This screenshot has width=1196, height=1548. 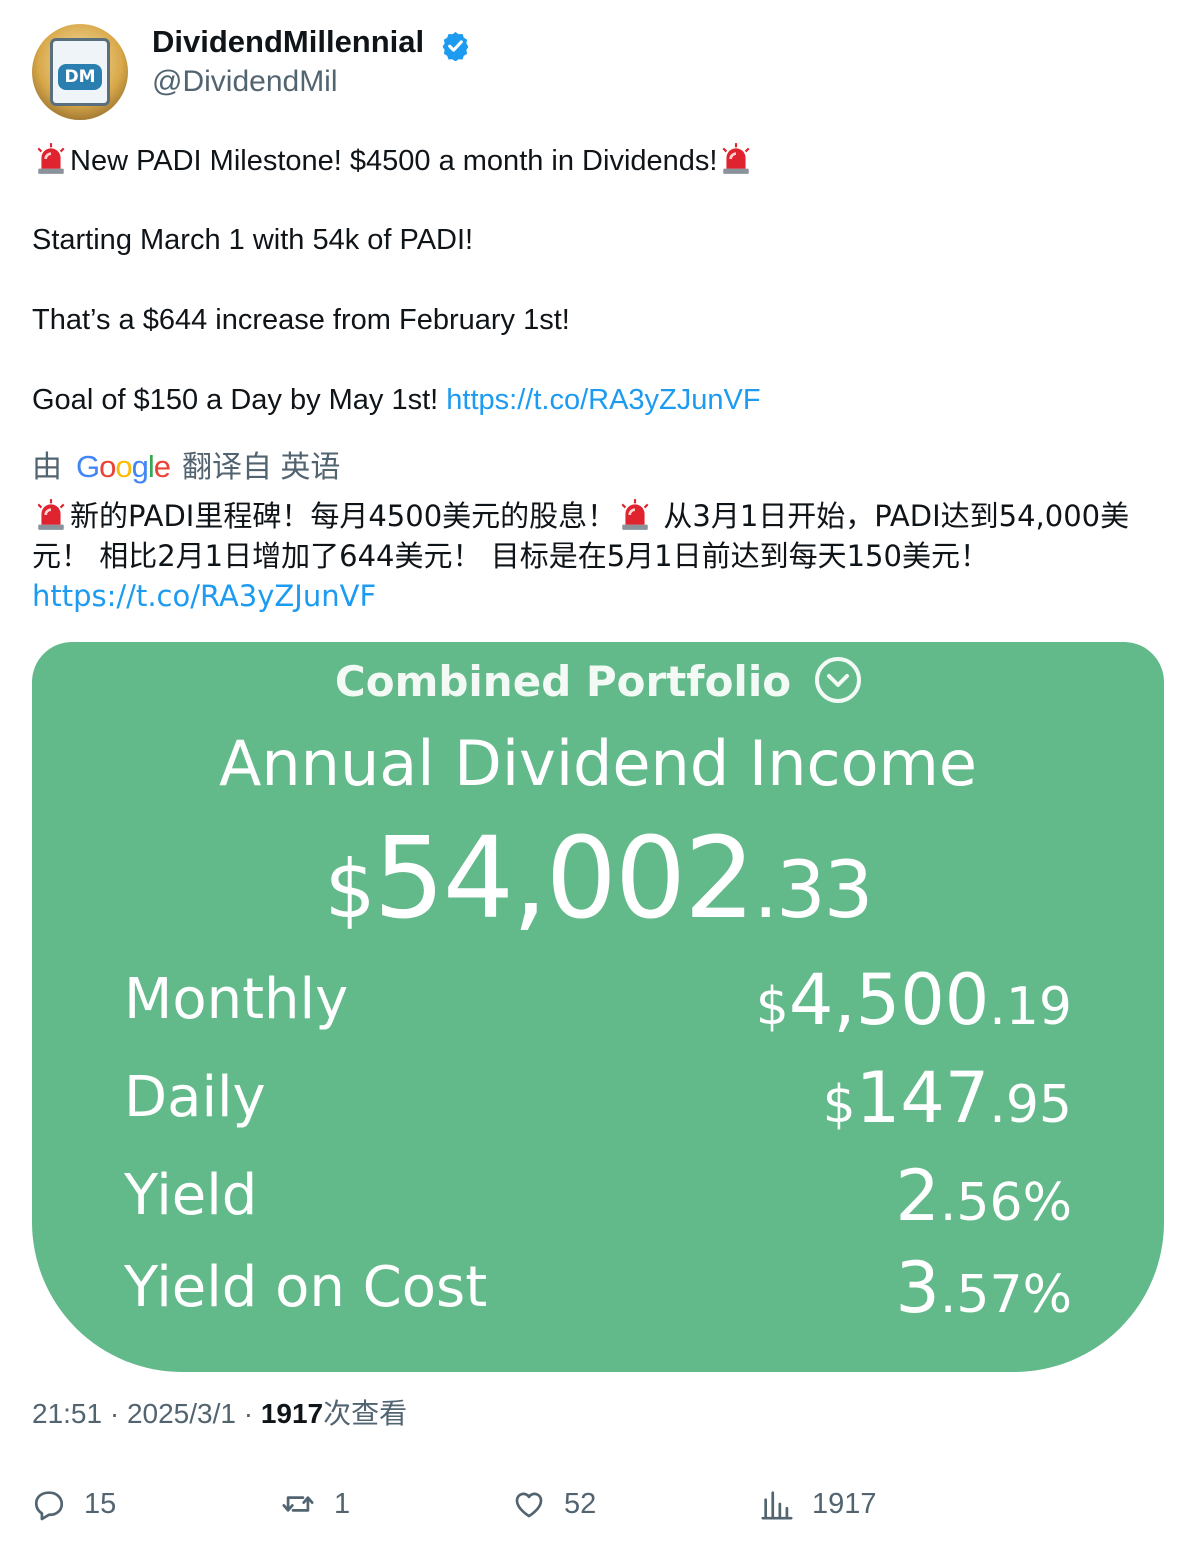 I want to click on views-button: 1917, so click(x=818, y=1504).